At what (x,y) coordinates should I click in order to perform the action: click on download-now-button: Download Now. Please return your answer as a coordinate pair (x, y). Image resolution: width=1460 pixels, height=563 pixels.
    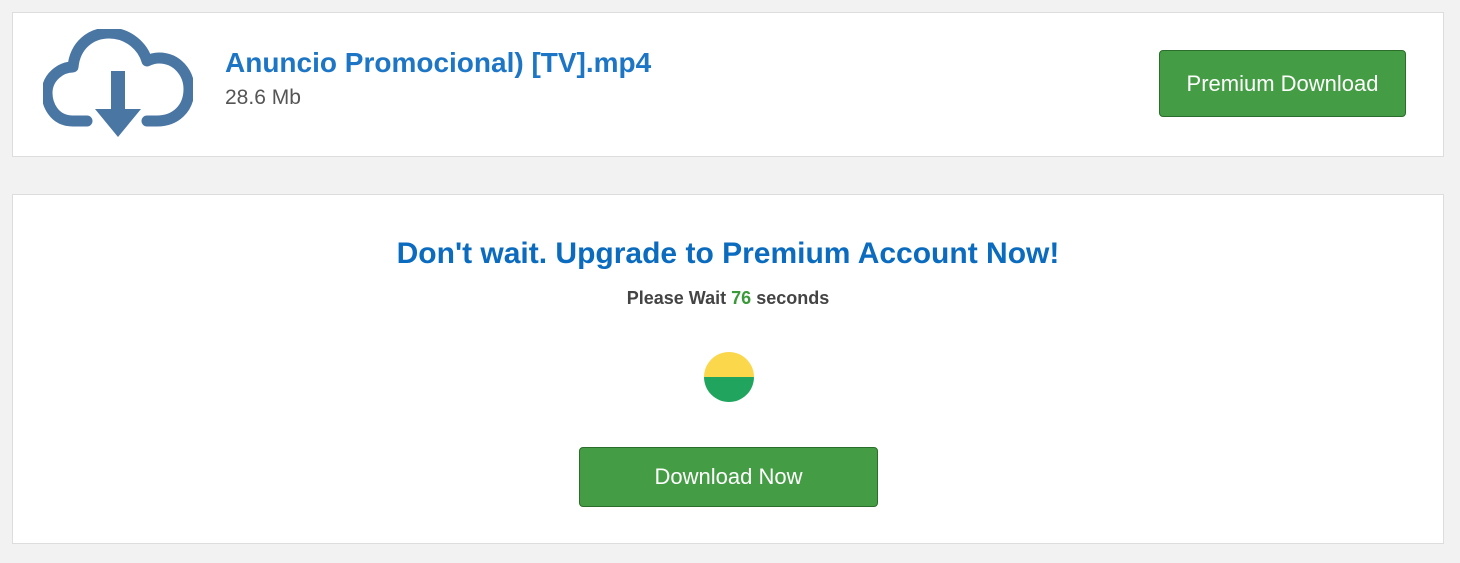
    Looking at the image, I should click on (728, 477).